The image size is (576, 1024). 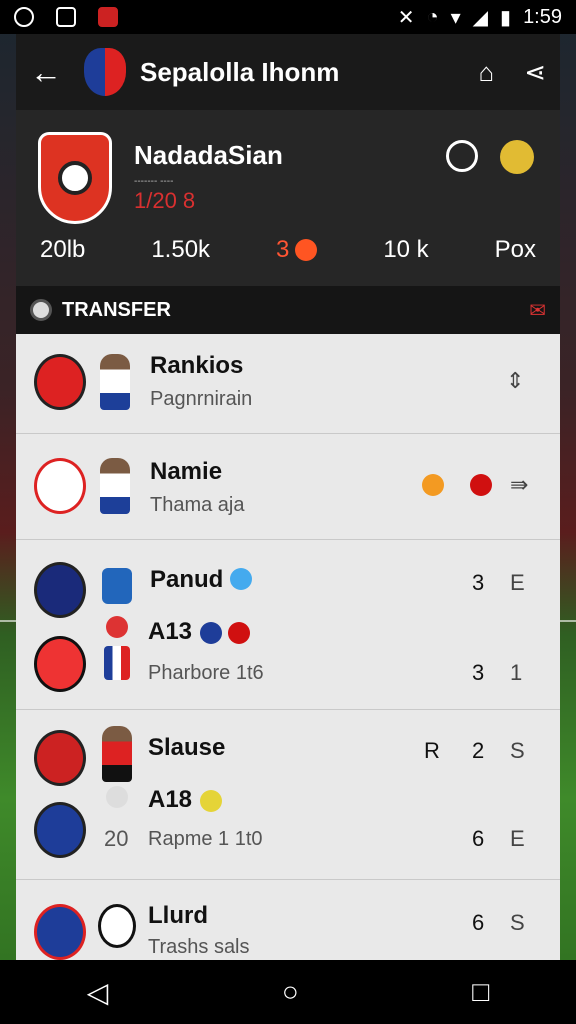 What do you see at coordinates (117, 586) in the screenshot?
I see `club-shield` at bounding box center [117, 586].